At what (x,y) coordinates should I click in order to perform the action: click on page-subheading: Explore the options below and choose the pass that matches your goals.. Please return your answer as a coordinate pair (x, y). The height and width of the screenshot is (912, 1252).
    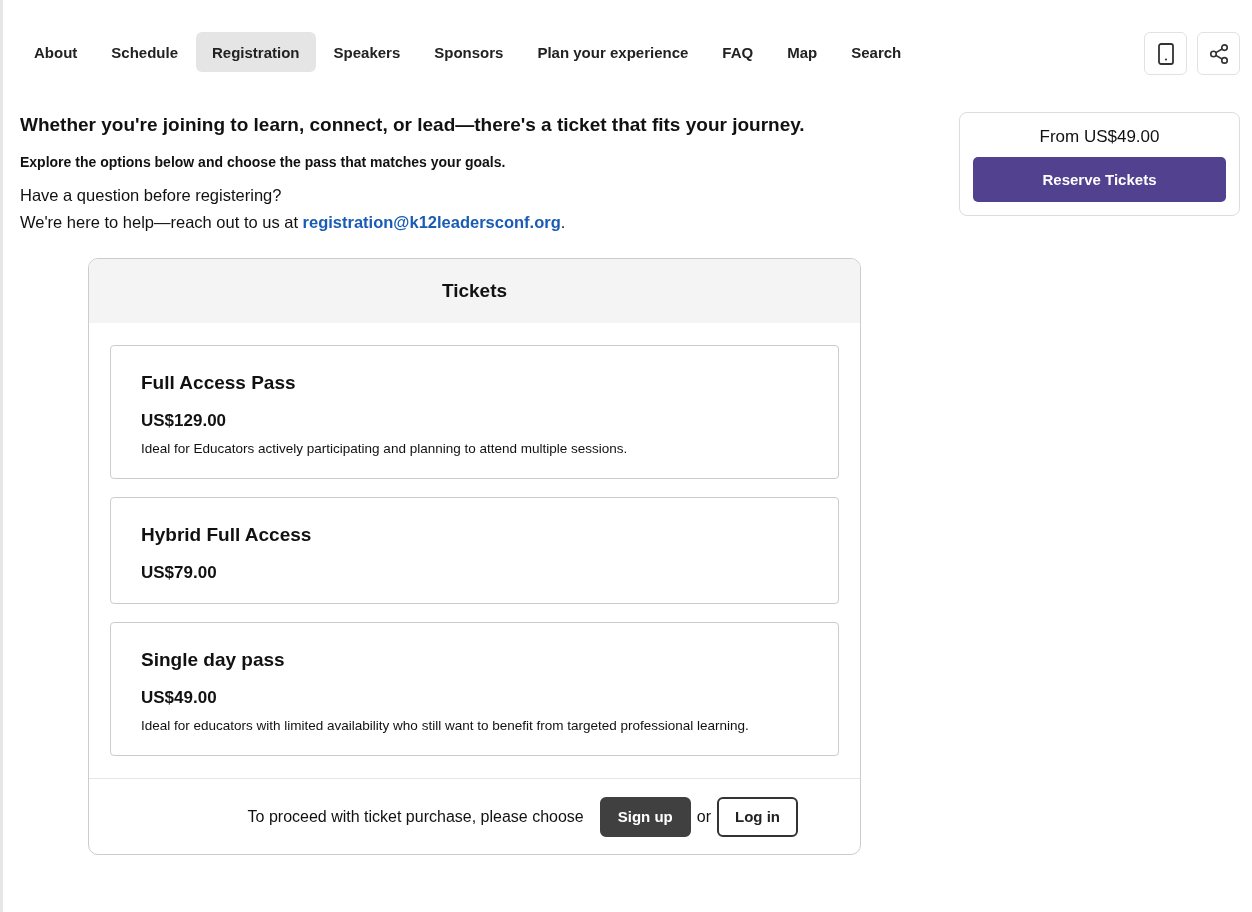
    Looking at the image, I should click on (263, 162).